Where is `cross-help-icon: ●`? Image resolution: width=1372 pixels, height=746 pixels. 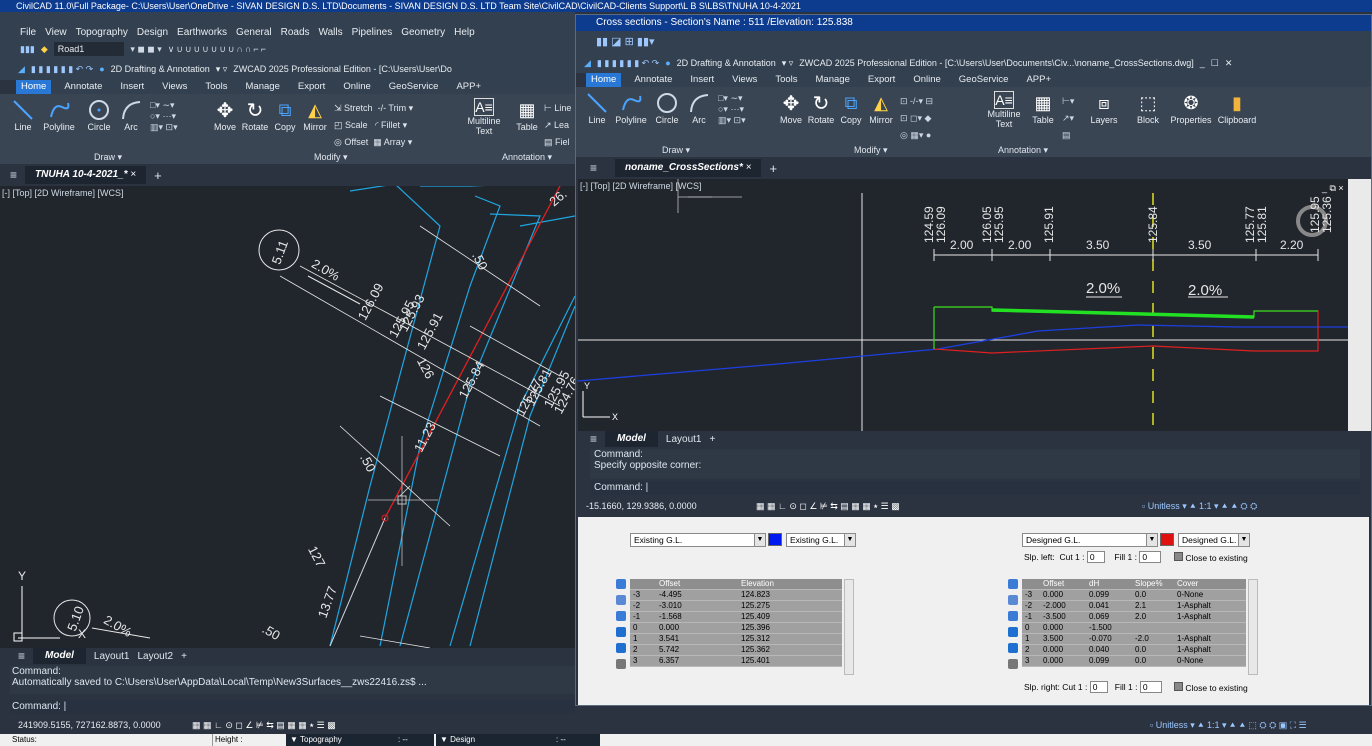 cross-help-icon: ● is located at coordinates (667, 63).